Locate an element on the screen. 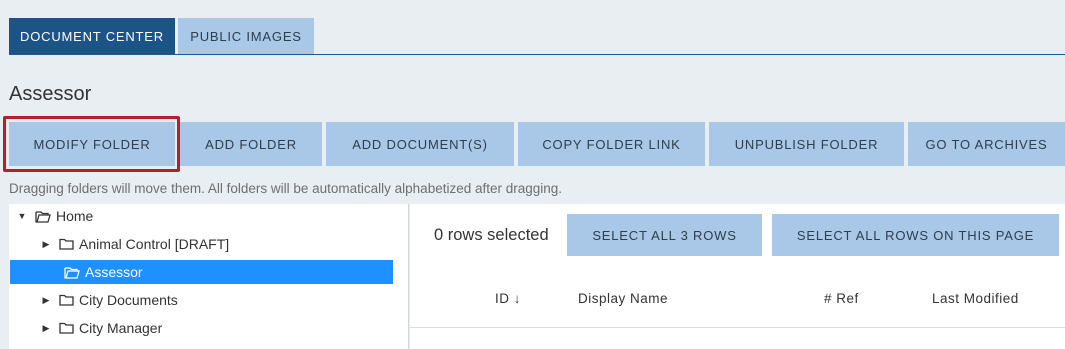  unpublish-folder-button: UNPUBLISH FOLDER is located at coordinates (806, 144).